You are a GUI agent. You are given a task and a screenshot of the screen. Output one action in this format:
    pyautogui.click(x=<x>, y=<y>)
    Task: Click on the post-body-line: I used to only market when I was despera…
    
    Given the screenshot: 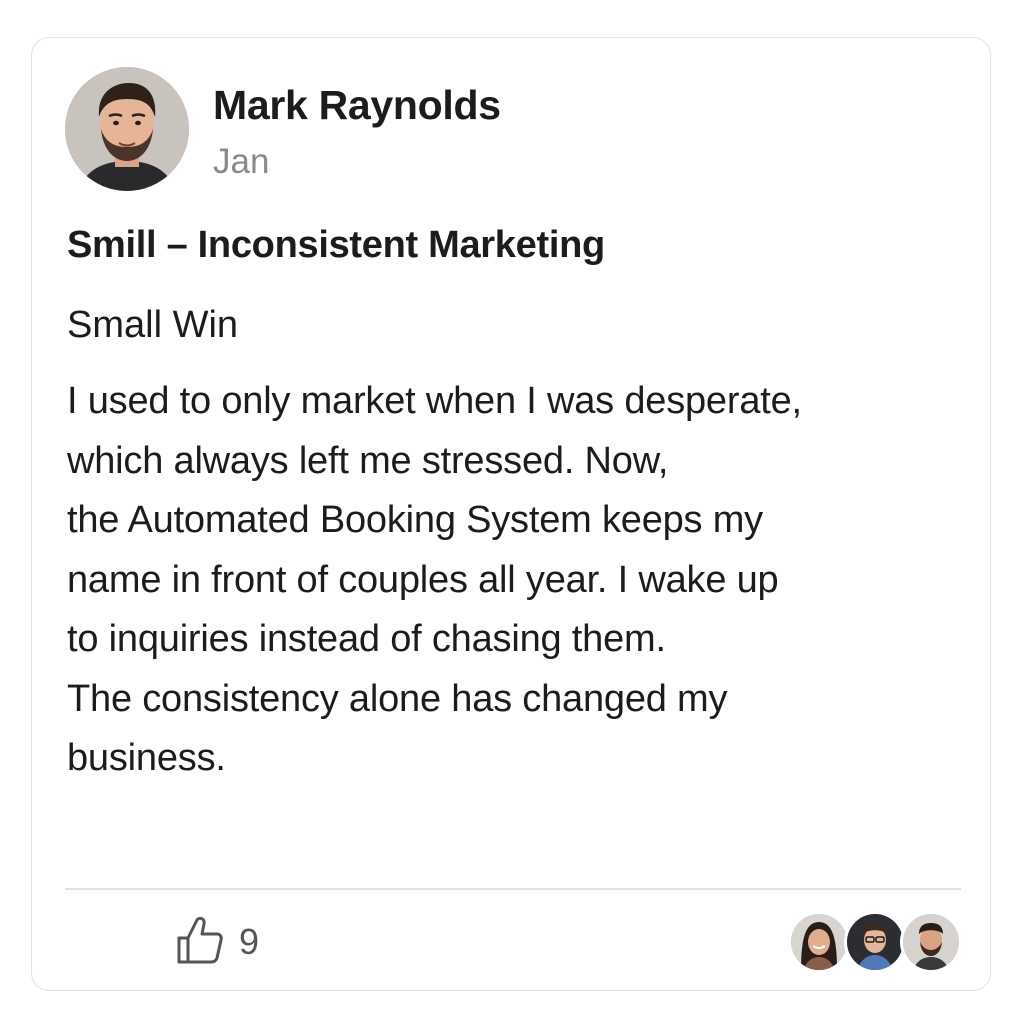 What is the action you would take?
    pyautogui.click(x=434, y=401)
    